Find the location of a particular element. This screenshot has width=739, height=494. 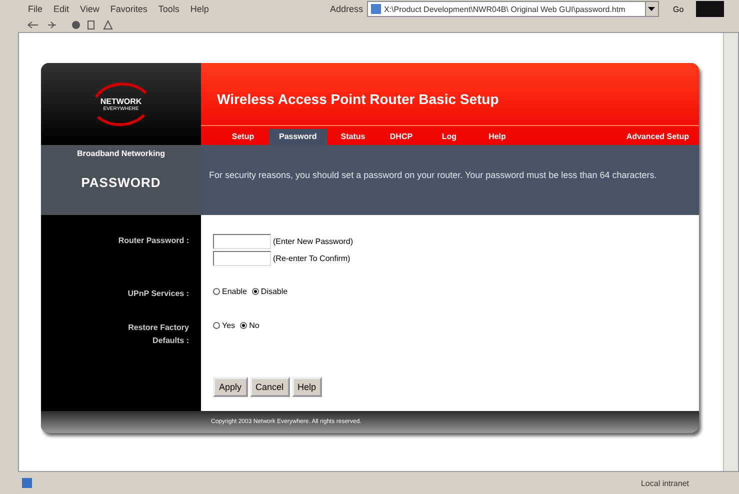

menu-item: Help is located at coordinates (199, 9).